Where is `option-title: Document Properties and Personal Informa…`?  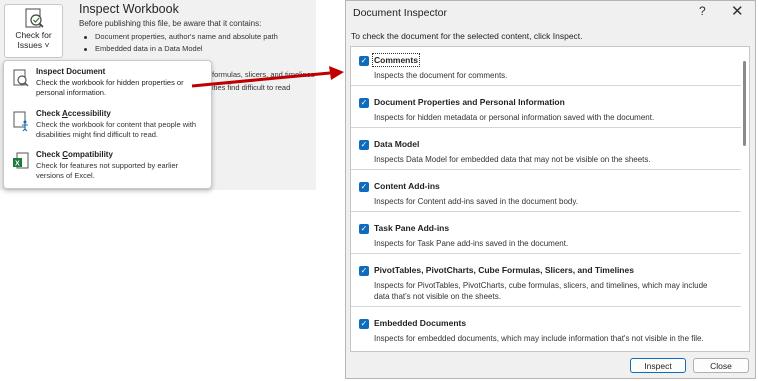
option-title: Document Properties and Personal Informa… is located at coordinates (469, 102).